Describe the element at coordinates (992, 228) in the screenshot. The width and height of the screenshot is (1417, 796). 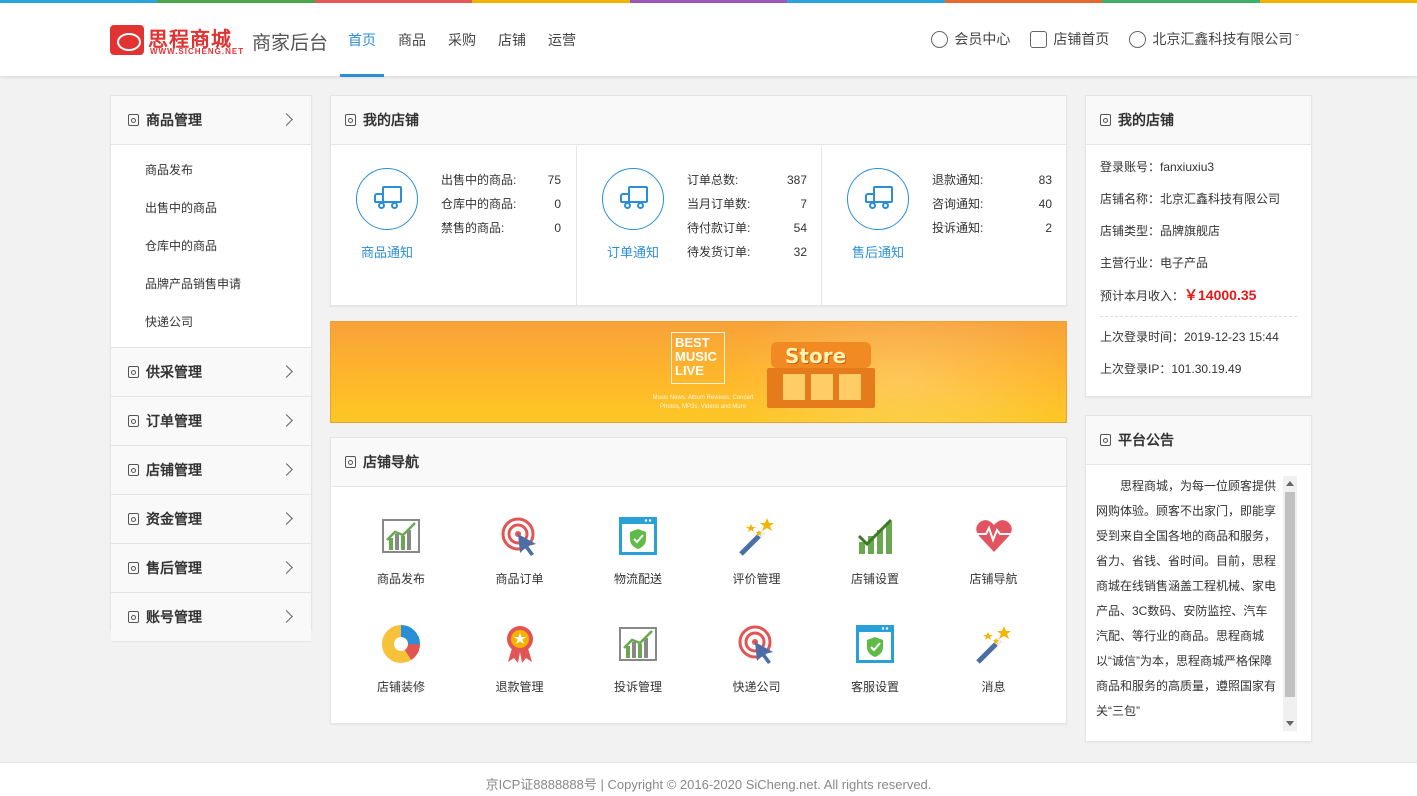
I see `stat-row: 投诉通知: 2` at that location.